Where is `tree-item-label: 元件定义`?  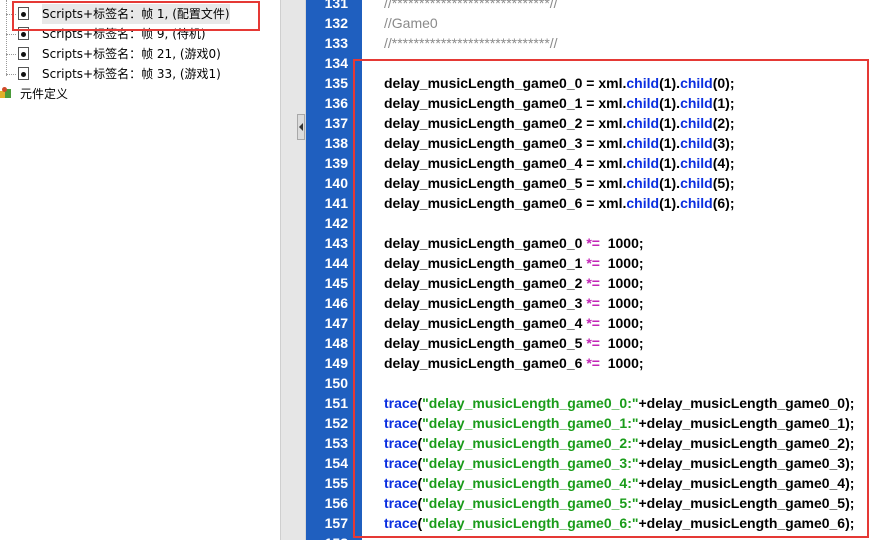 tree-item-label: 元件定义 is located at coordinates (44, 94).